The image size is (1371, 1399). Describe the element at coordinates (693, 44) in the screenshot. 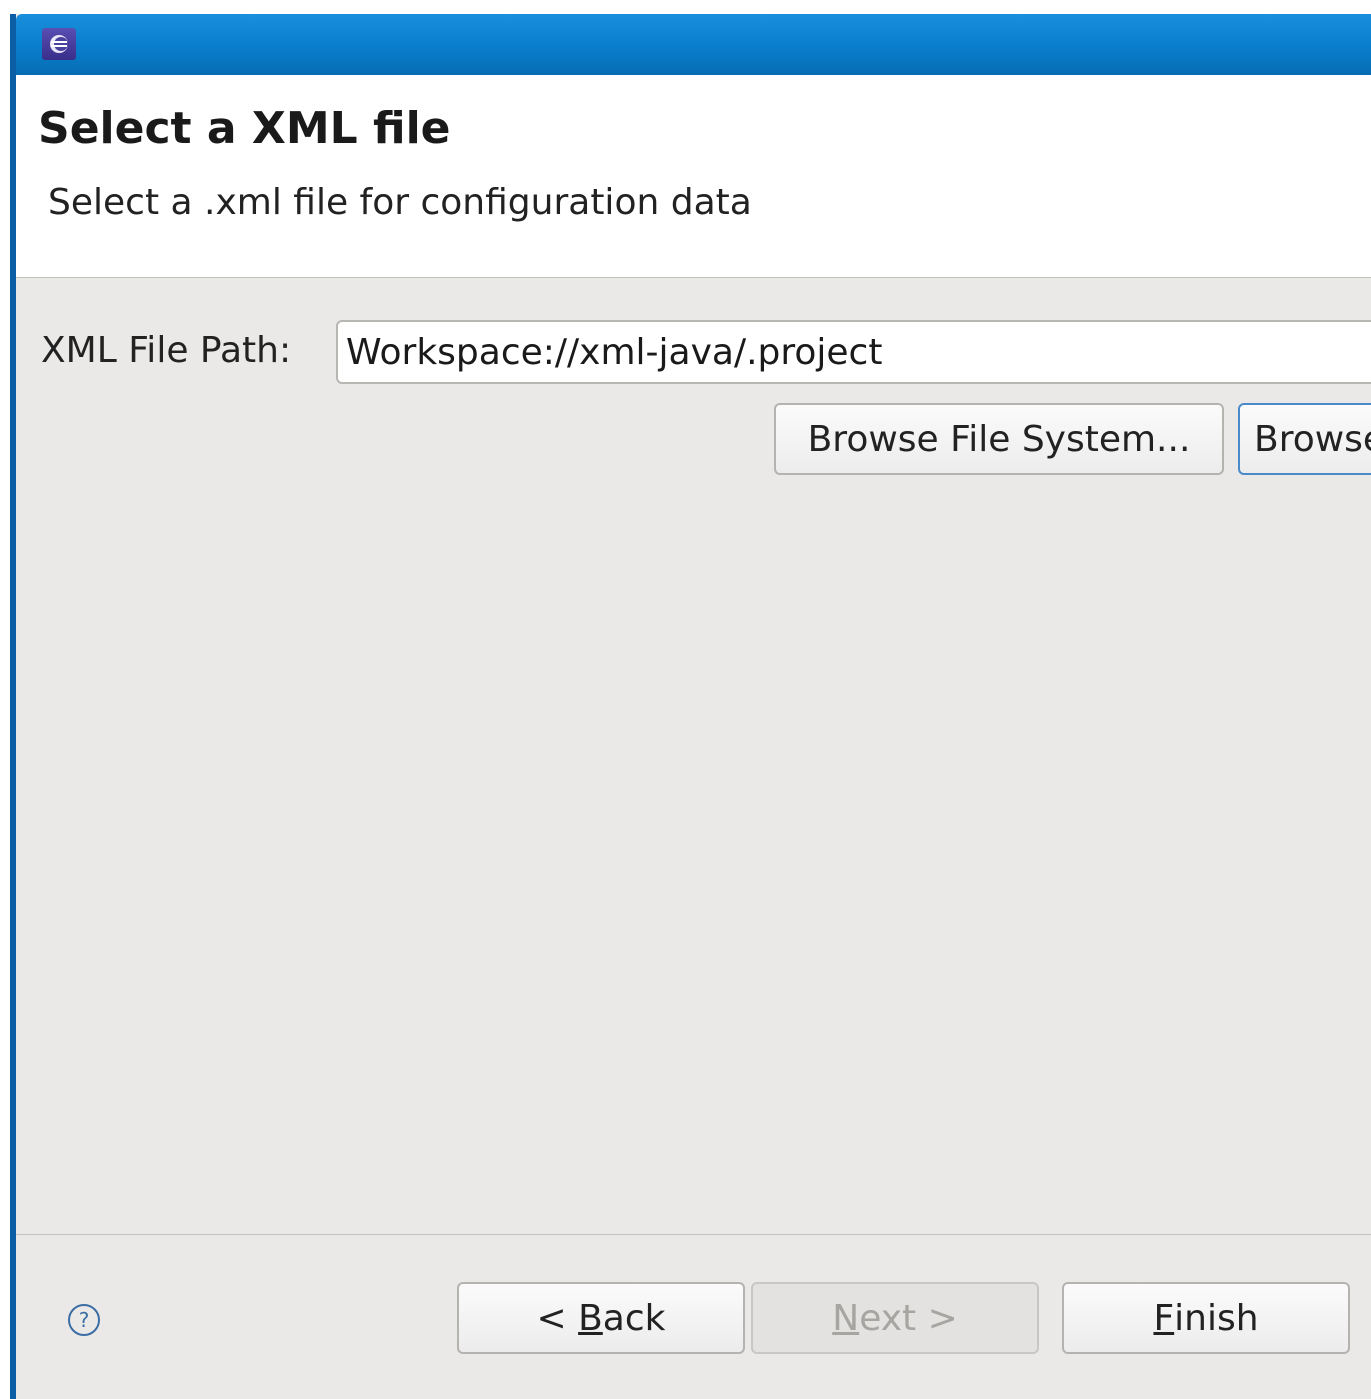

I see `title-bar` at that location.